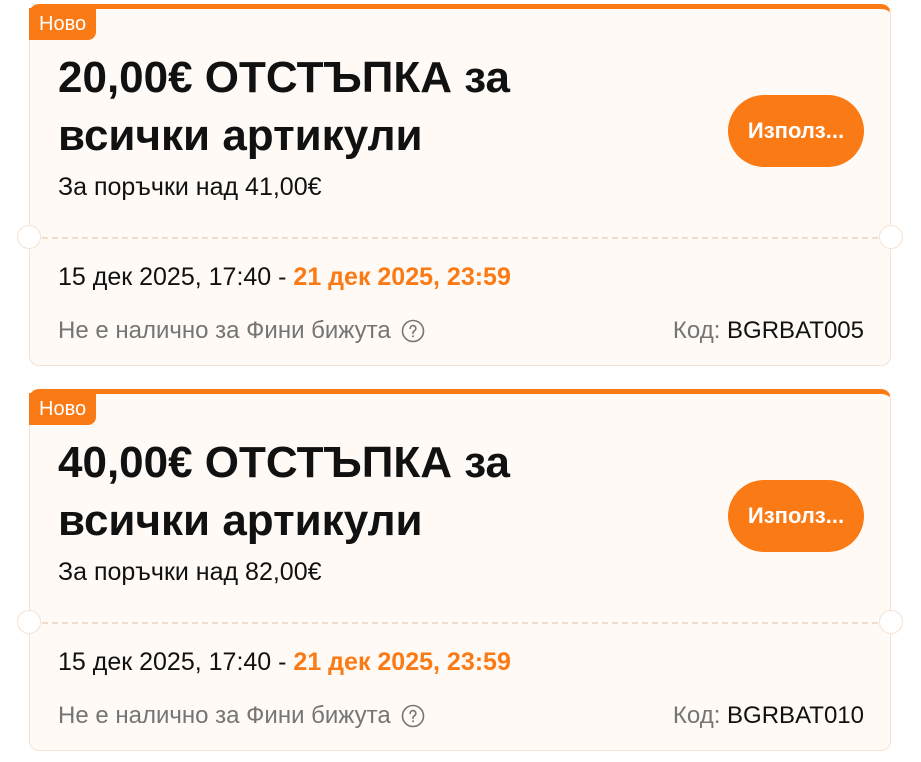 The image size is (921, 762). I want to click on code-value: BGRBAT010, so click(795, 715).